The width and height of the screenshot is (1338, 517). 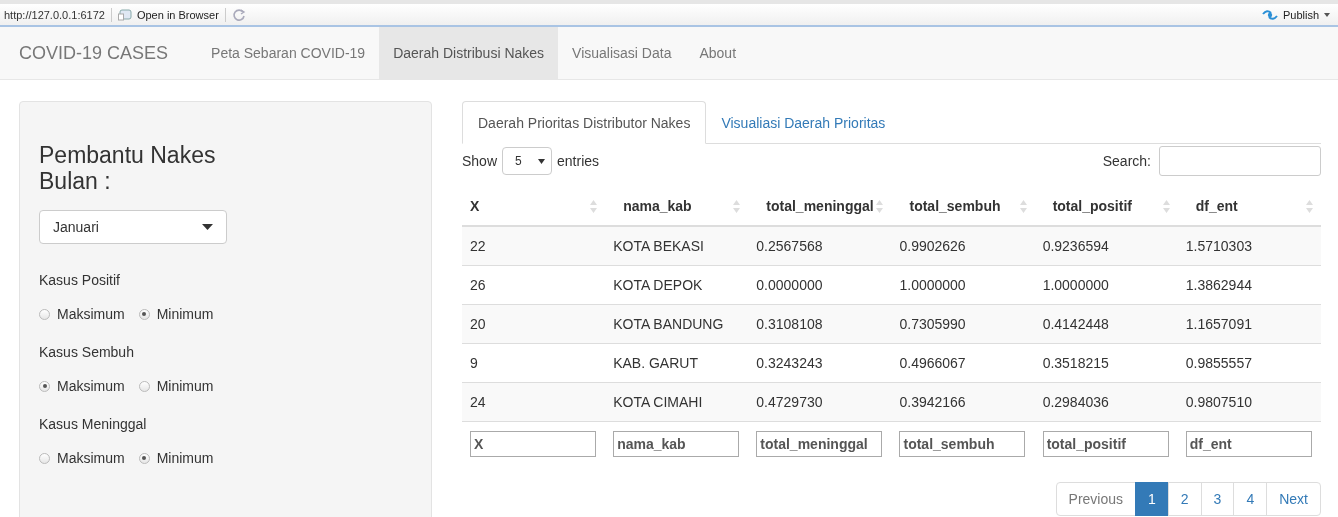 I want to click on table-cell: 0.4729730, so click(x=820, y=402).